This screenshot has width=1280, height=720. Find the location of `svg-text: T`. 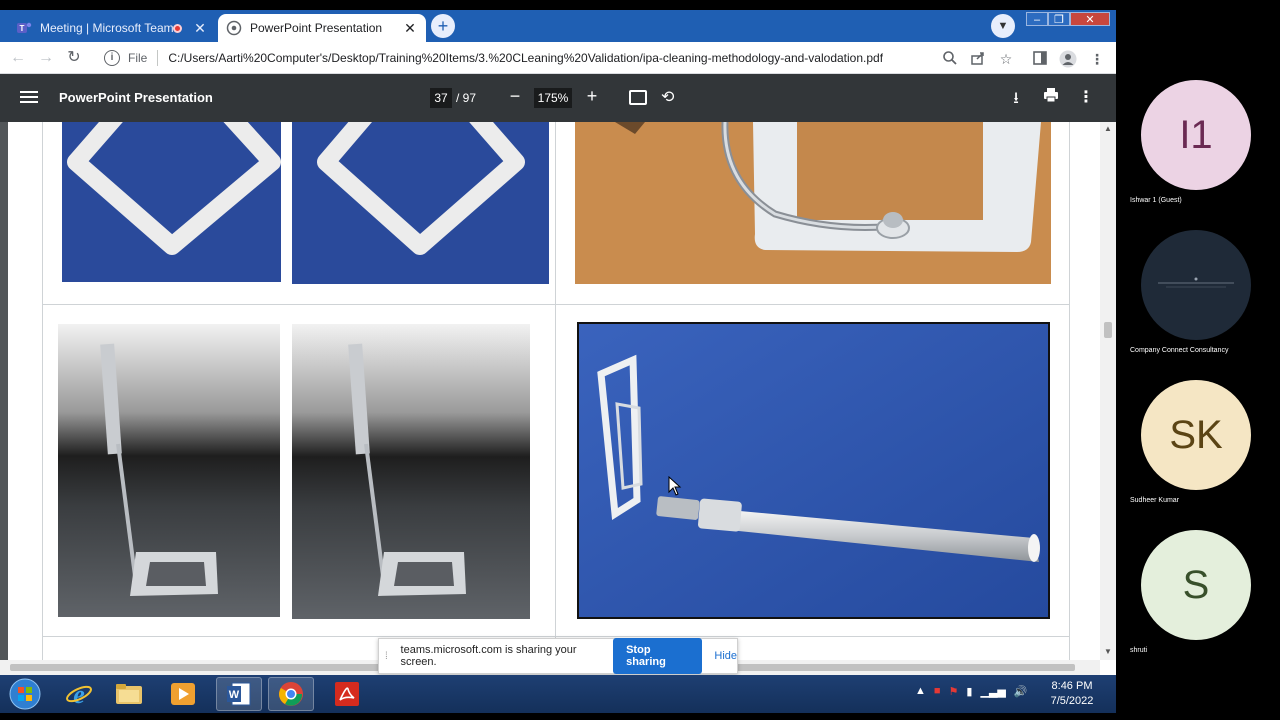

svg-text: T is located at coordinates (22, 28).